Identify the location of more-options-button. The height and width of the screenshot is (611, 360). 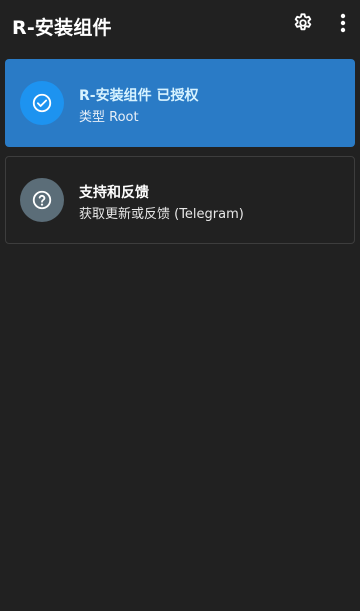
(343, 25).